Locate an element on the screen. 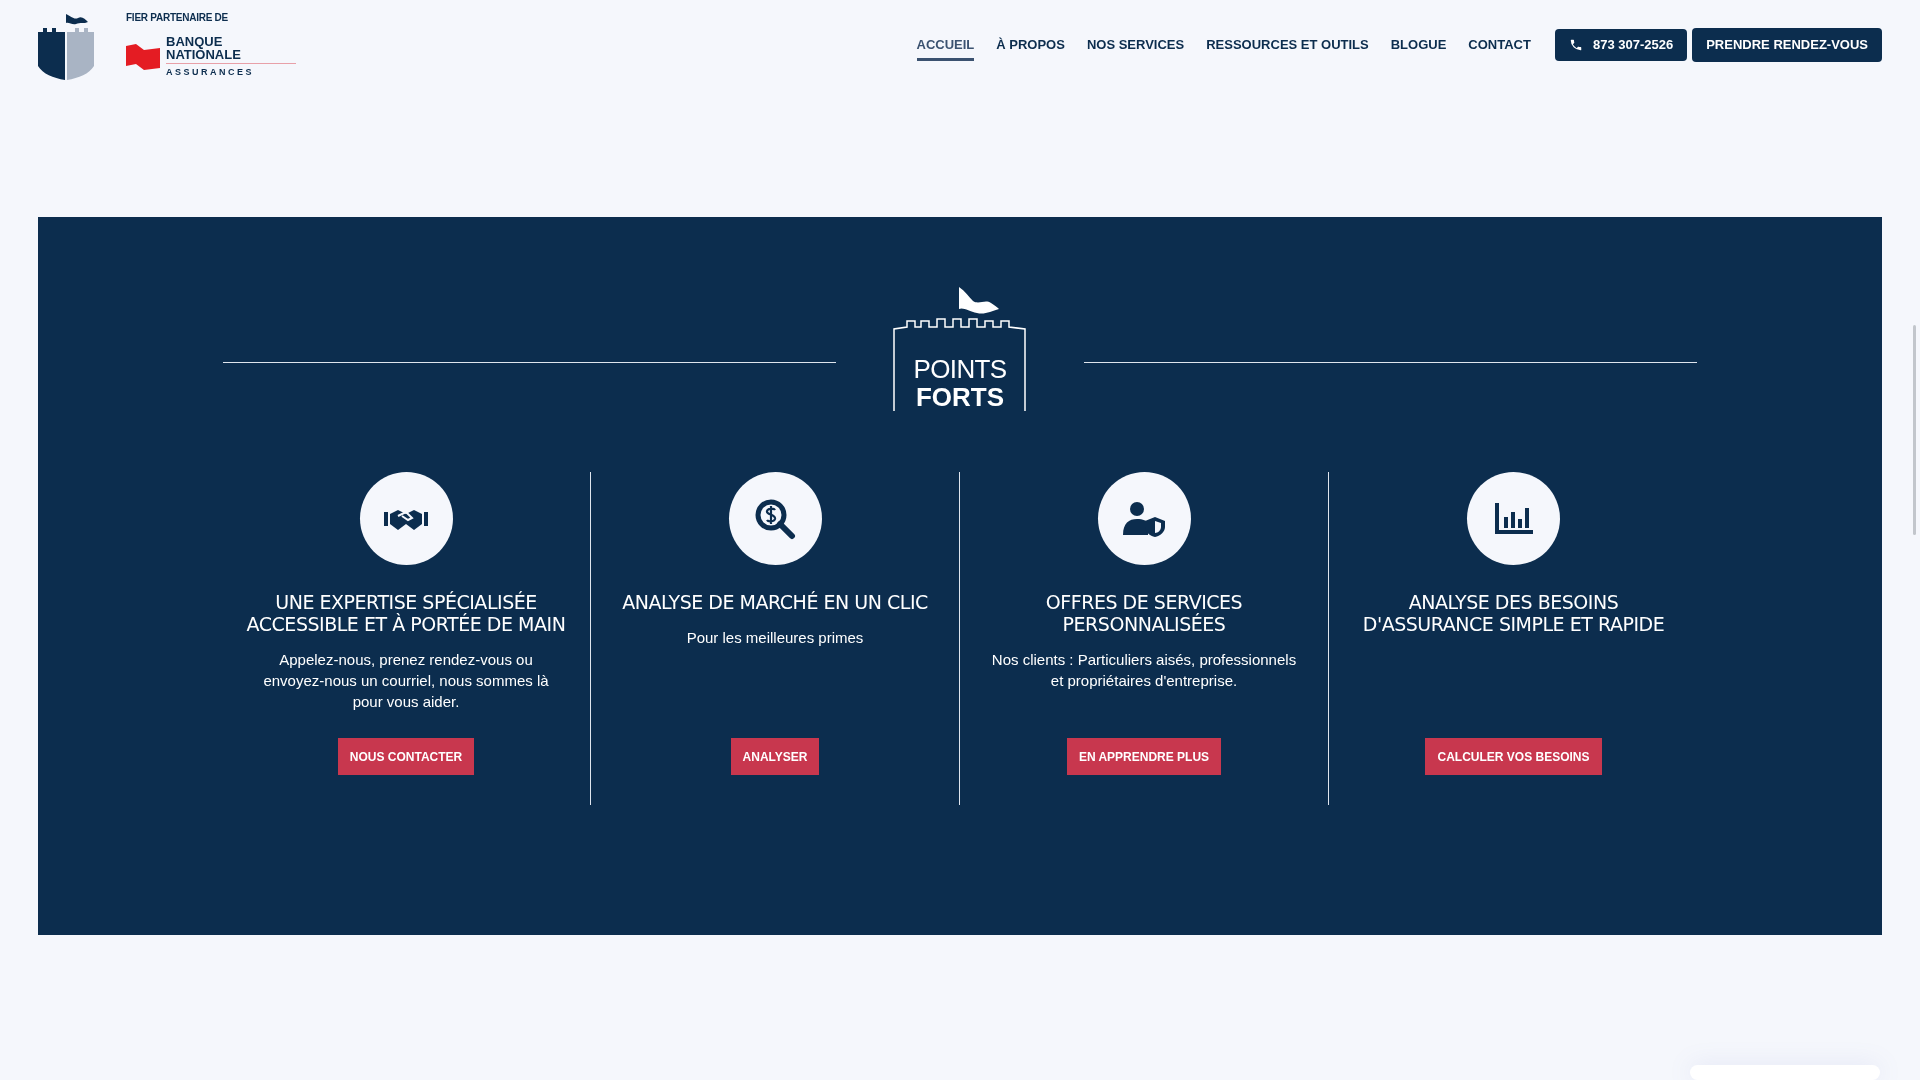  bank-name: BANQUE NATIONALE is located at coordinates (204, 48).